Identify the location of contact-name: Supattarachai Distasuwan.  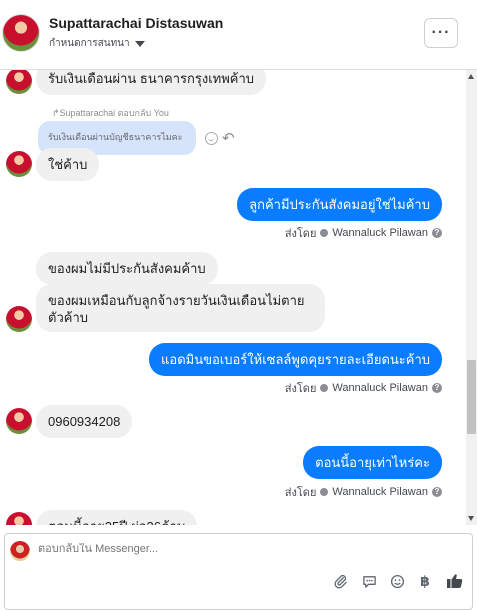
(136, 23).